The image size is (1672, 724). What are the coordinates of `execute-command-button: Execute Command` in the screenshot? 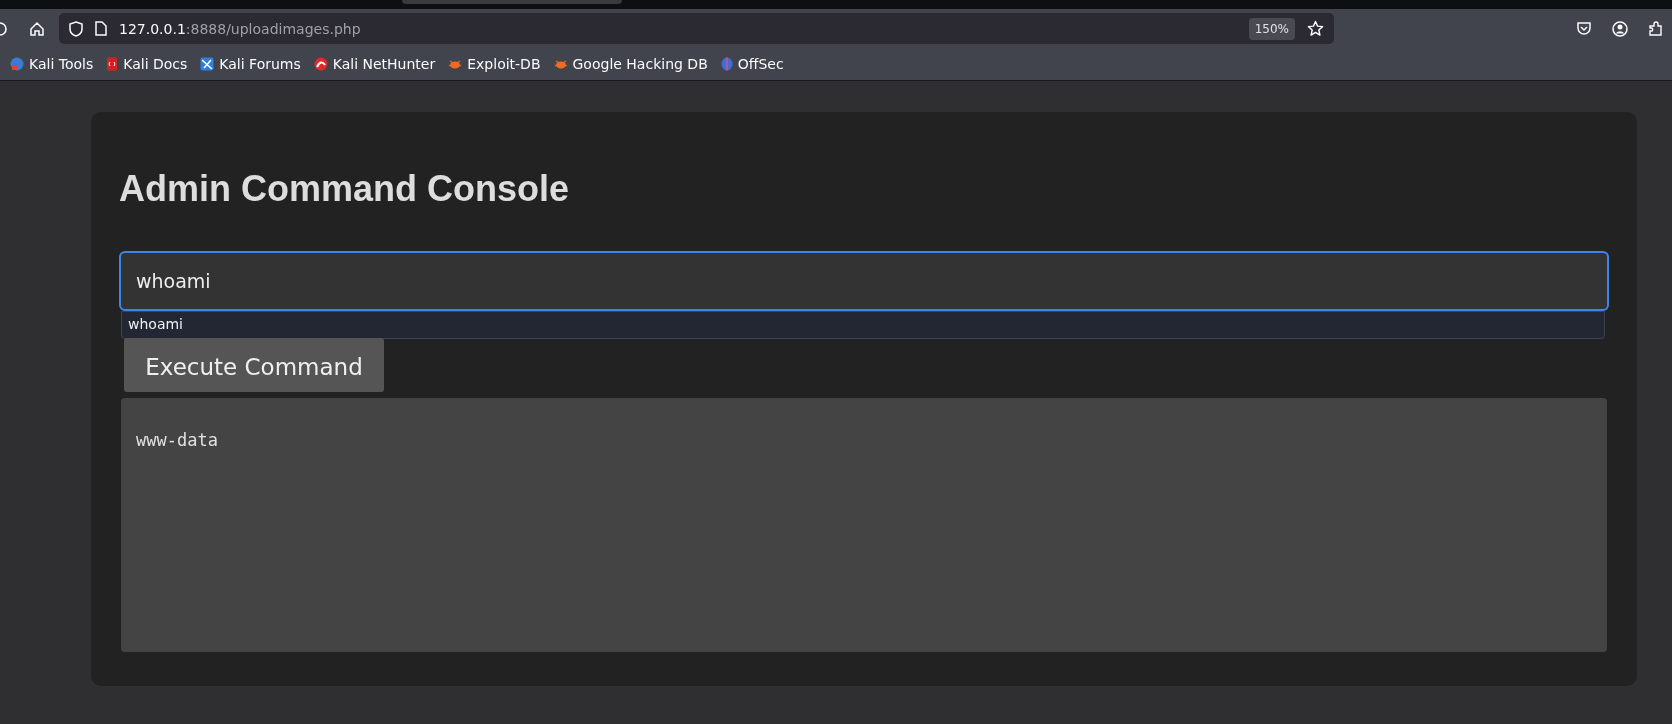 It's located at (254, 365).